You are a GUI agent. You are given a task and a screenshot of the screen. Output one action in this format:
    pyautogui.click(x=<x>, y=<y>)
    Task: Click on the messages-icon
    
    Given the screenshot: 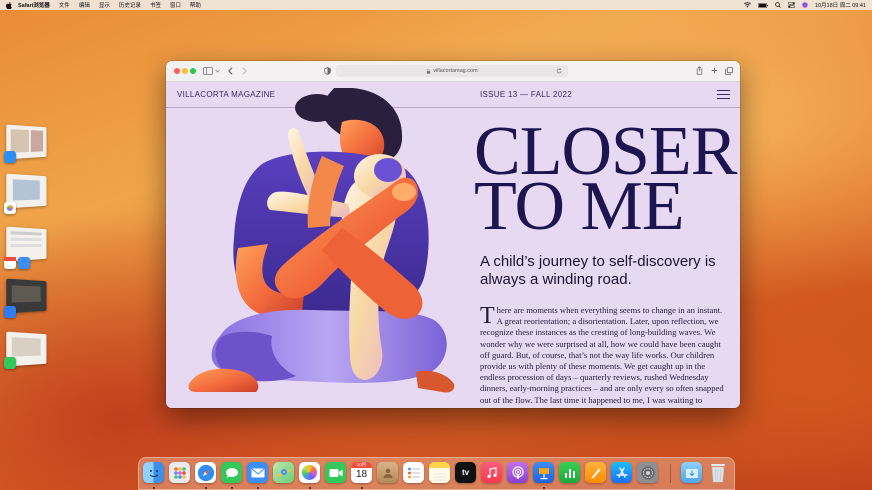 What is the action you would take?
    pyautogui.click(x=231, y=472)
    